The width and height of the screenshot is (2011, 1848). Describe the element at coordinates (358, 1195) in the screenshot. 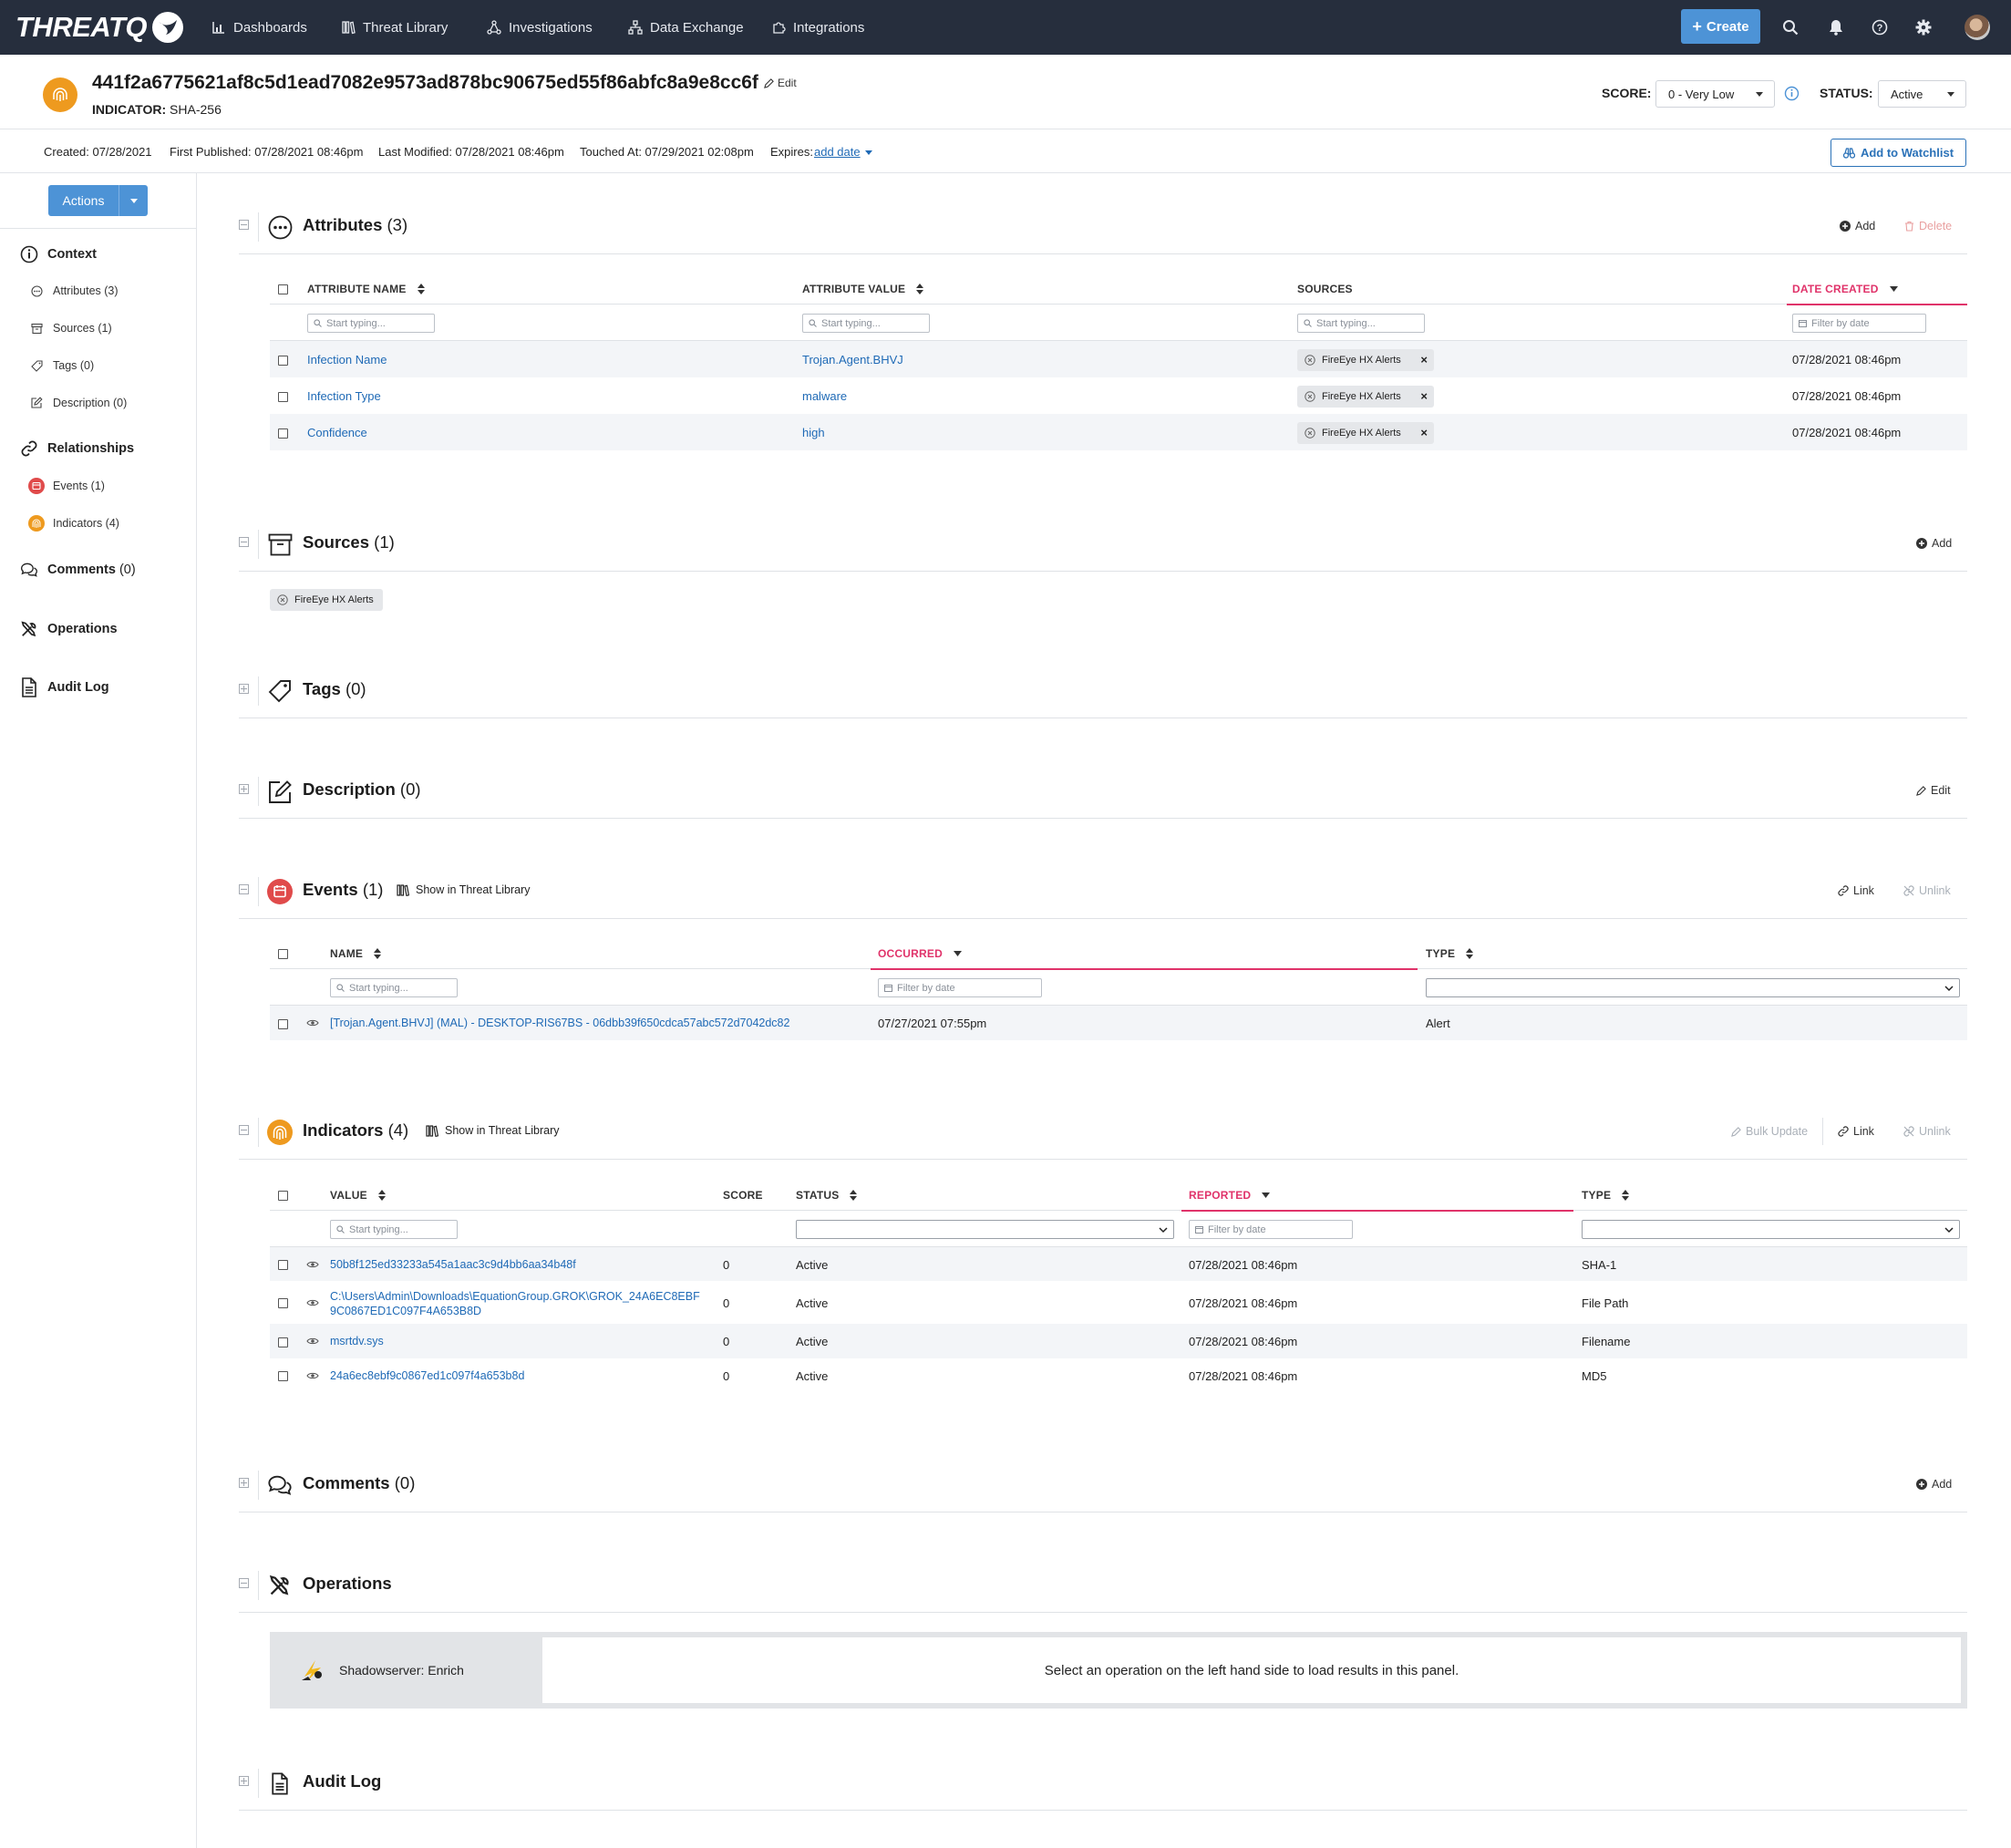

I see `column-header-value: VALUE` at that location.